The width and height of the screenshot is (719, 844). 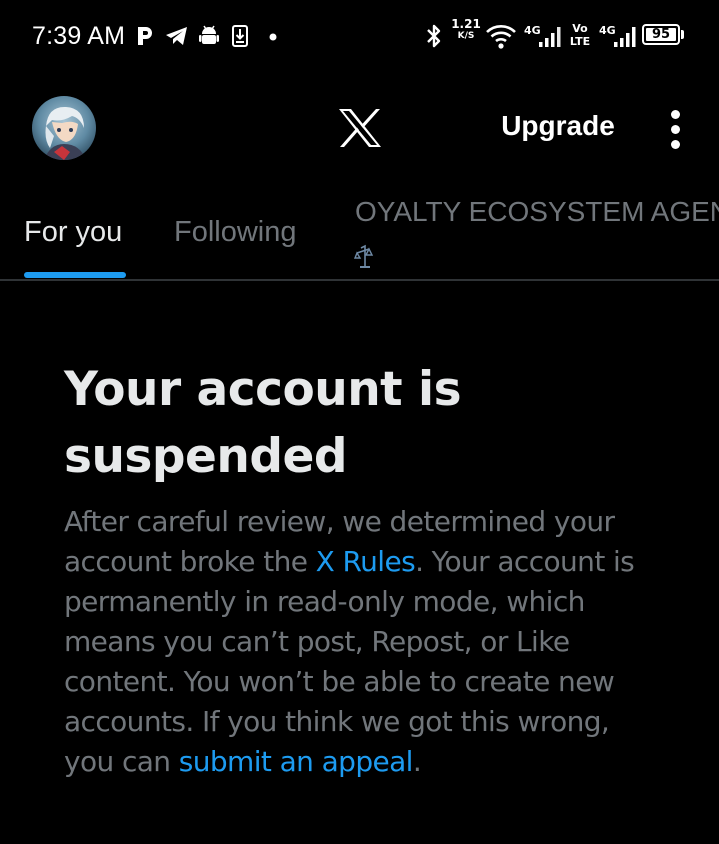 What do you see at coordinates (145, 36) in the screenshot?
I see `parking-icon` at bounding box center [145, 36].